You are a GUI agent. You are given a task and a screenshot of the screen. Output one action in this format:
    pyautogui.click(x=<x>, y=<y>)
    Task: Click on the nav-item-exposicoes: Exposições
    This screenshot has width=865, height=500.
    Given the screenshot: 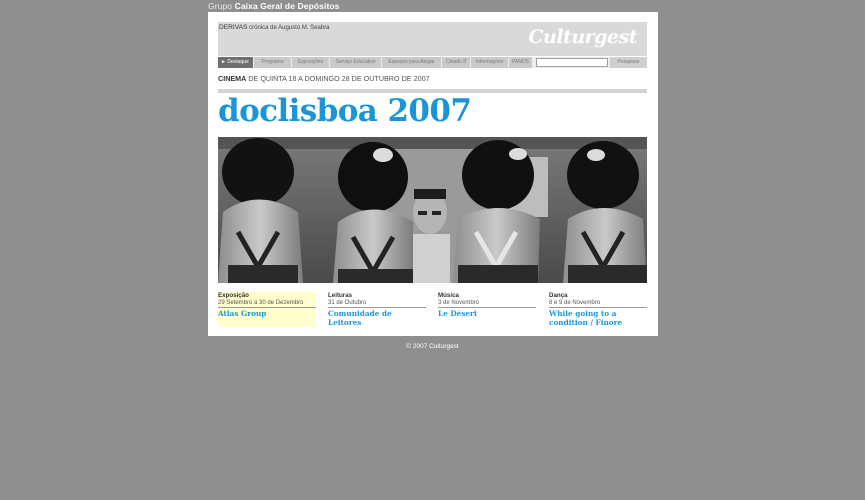 What is the action you would take?
    pyautogui.click(x=311, y=62)
    